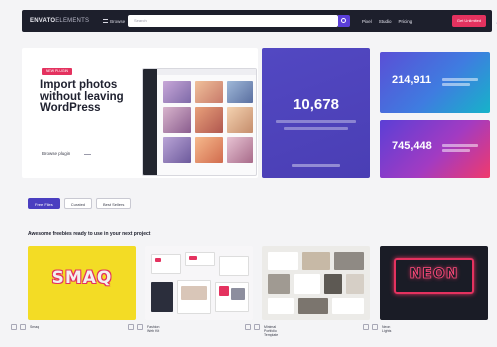  I want to click on item-thumbnail: SMAQ, so click(82, 283).